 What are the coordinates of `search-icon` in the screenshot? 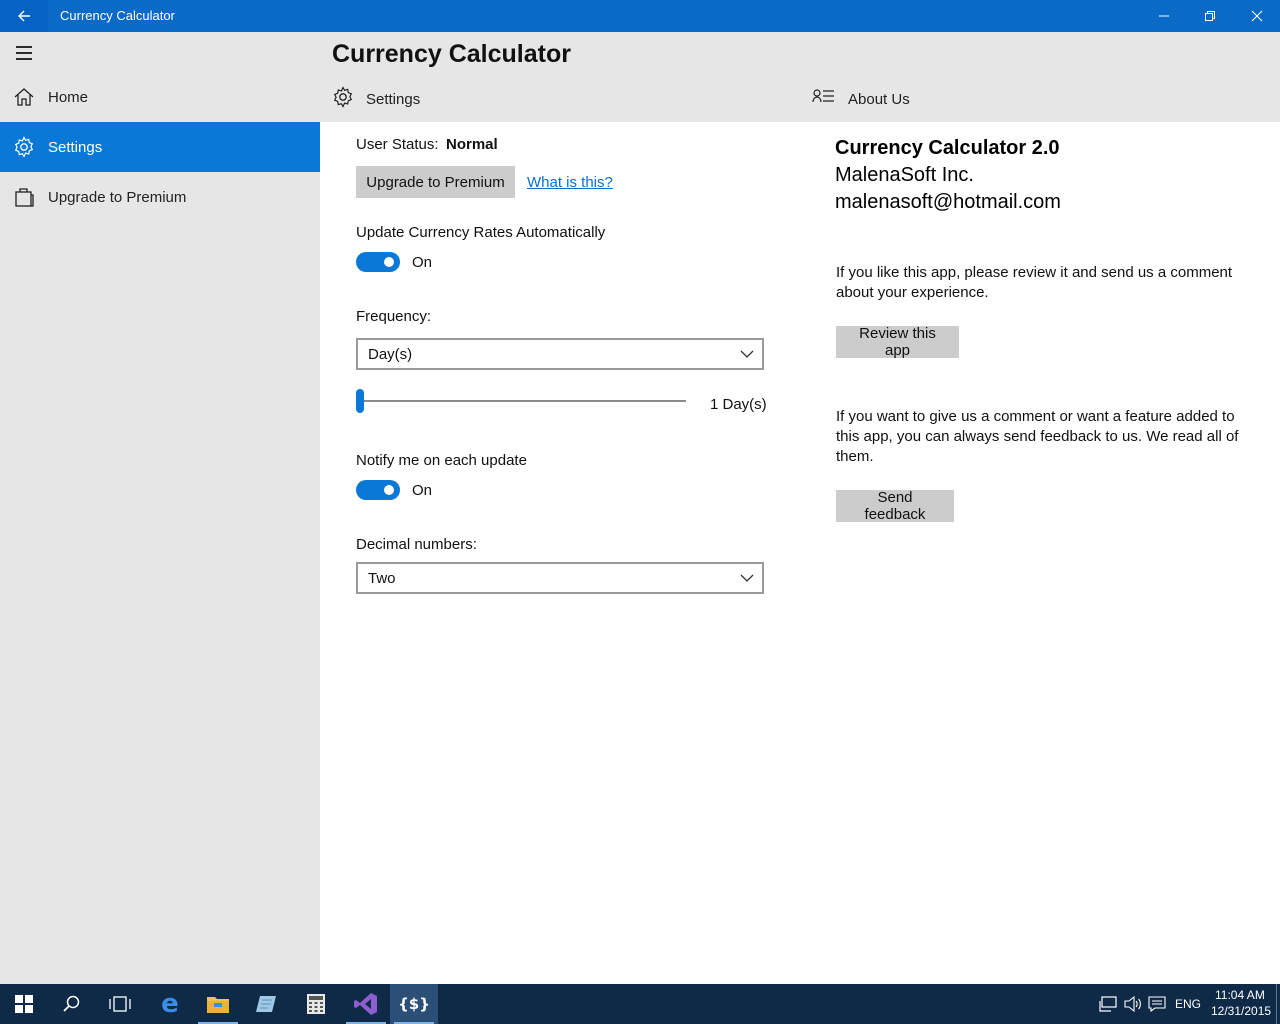 It's located at (71, 1003).